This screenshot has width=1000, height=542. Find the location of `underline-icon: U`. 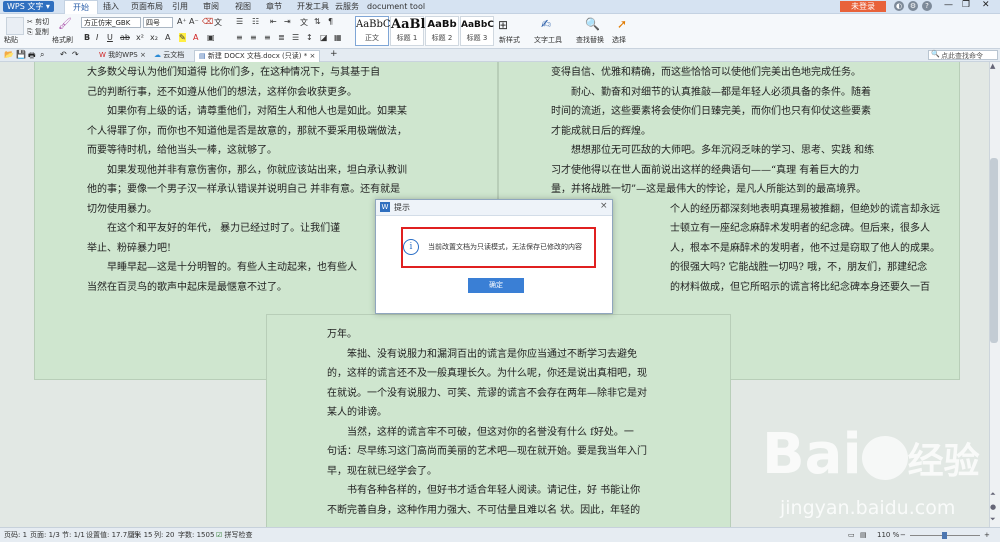

underline-icon: U is located at coordinates (110, 37).